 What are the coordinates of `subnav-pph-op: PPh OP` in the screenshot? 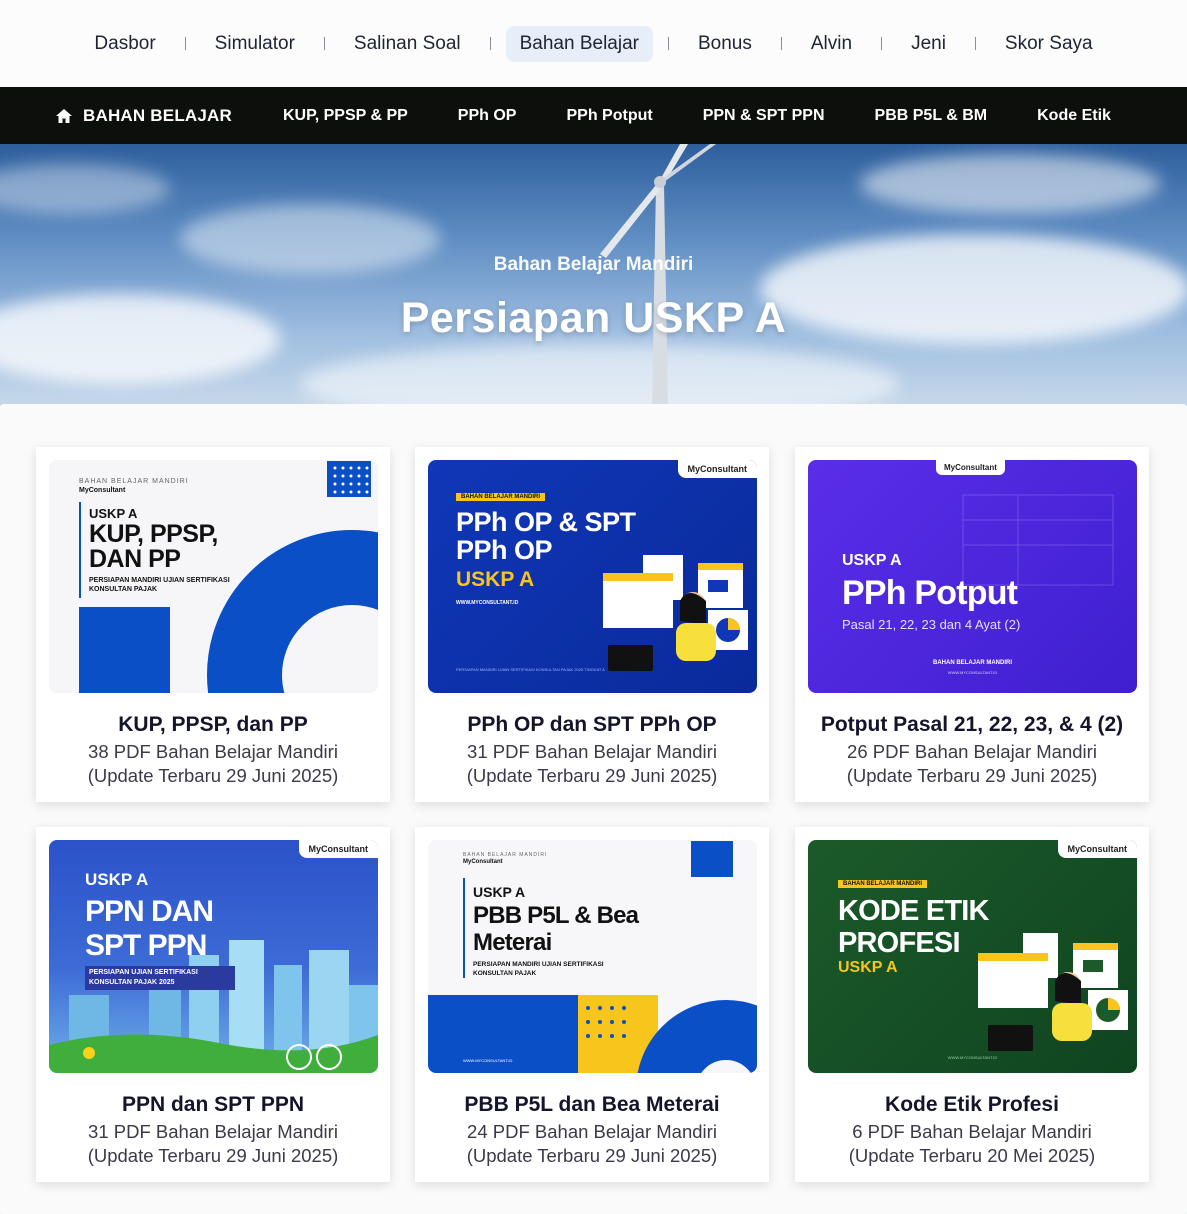 It's located at (487, 116).